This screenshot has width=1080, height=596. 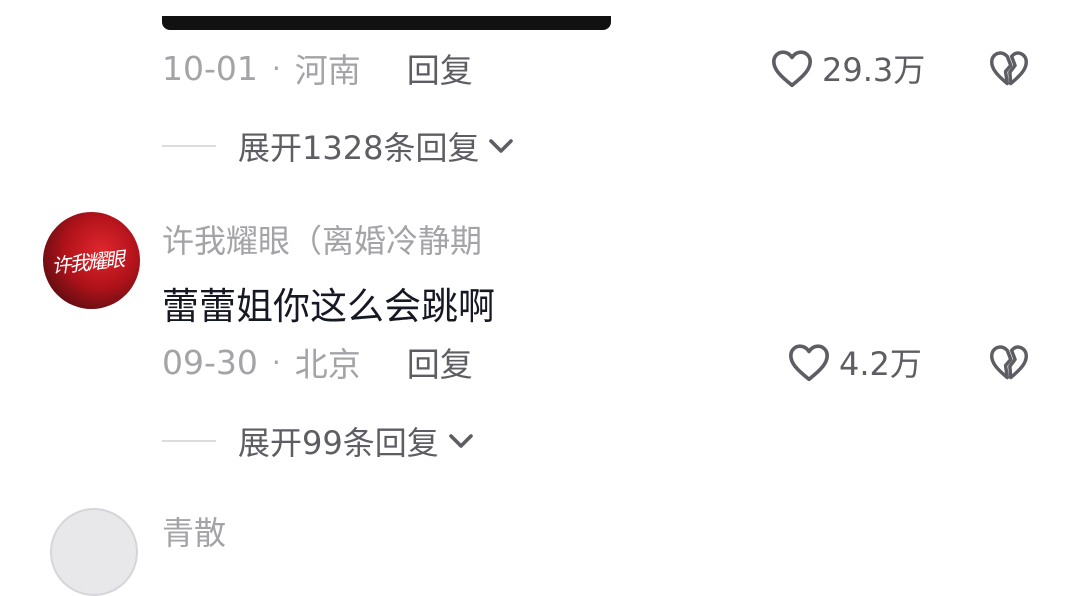 I want to click on expand-replies-button: 展开99条回复, so click(x=318, y=441).